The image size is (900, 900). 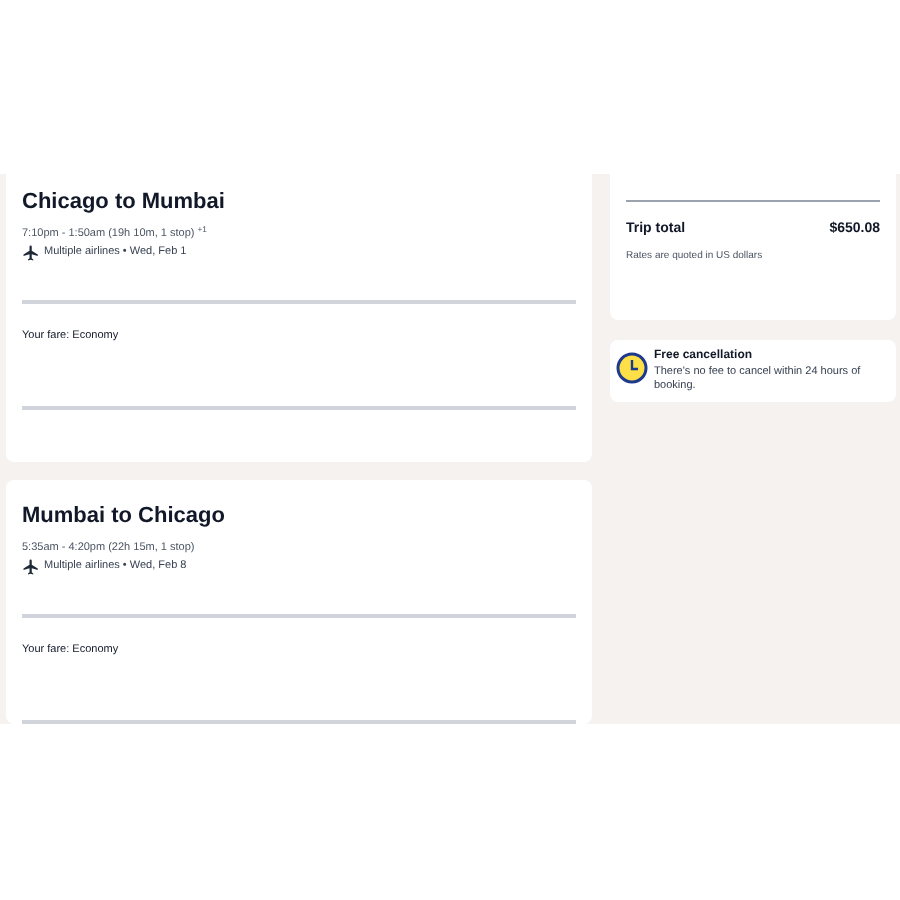 I want to click on flight-title: Chicago to Mumbai, so click(x=124, y=204).